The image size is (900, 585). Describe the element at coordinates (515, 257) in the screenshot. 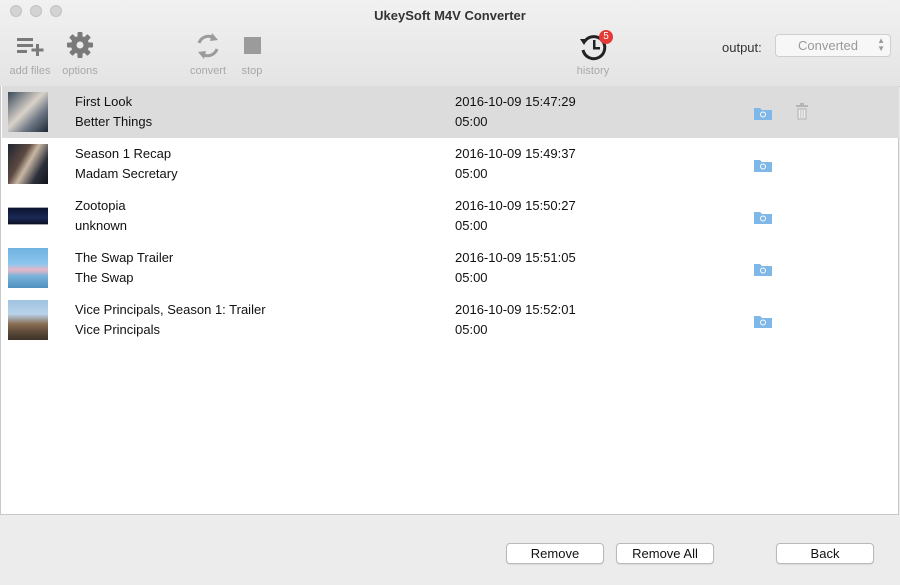

I see `item-date: 2016-10-09 15:51:05` at that location.